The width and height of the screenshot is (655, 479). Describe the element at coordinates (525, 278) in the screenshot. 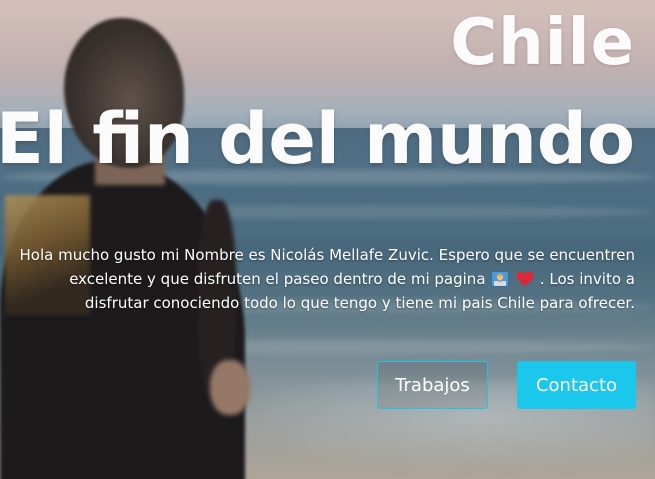

I see `red-heart-icon` at that location.